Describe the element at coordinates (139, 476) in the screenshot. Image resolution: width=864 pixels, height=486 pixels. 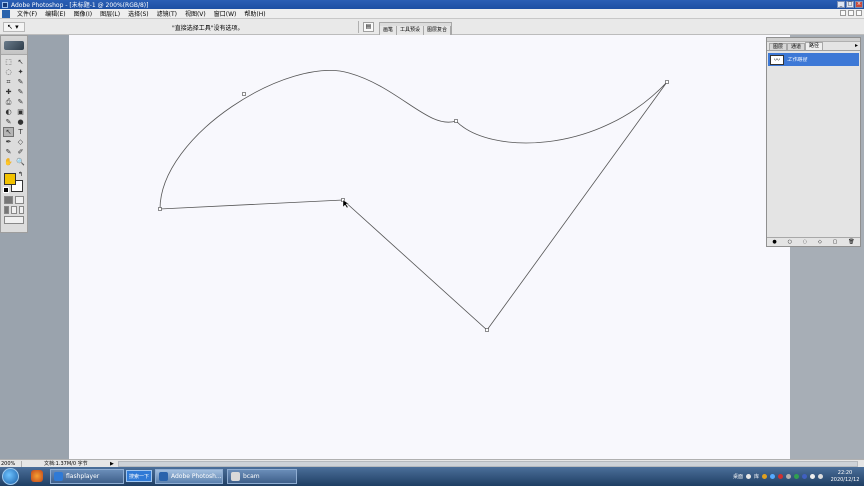
I see `search-button: 搜索一下` at that location.